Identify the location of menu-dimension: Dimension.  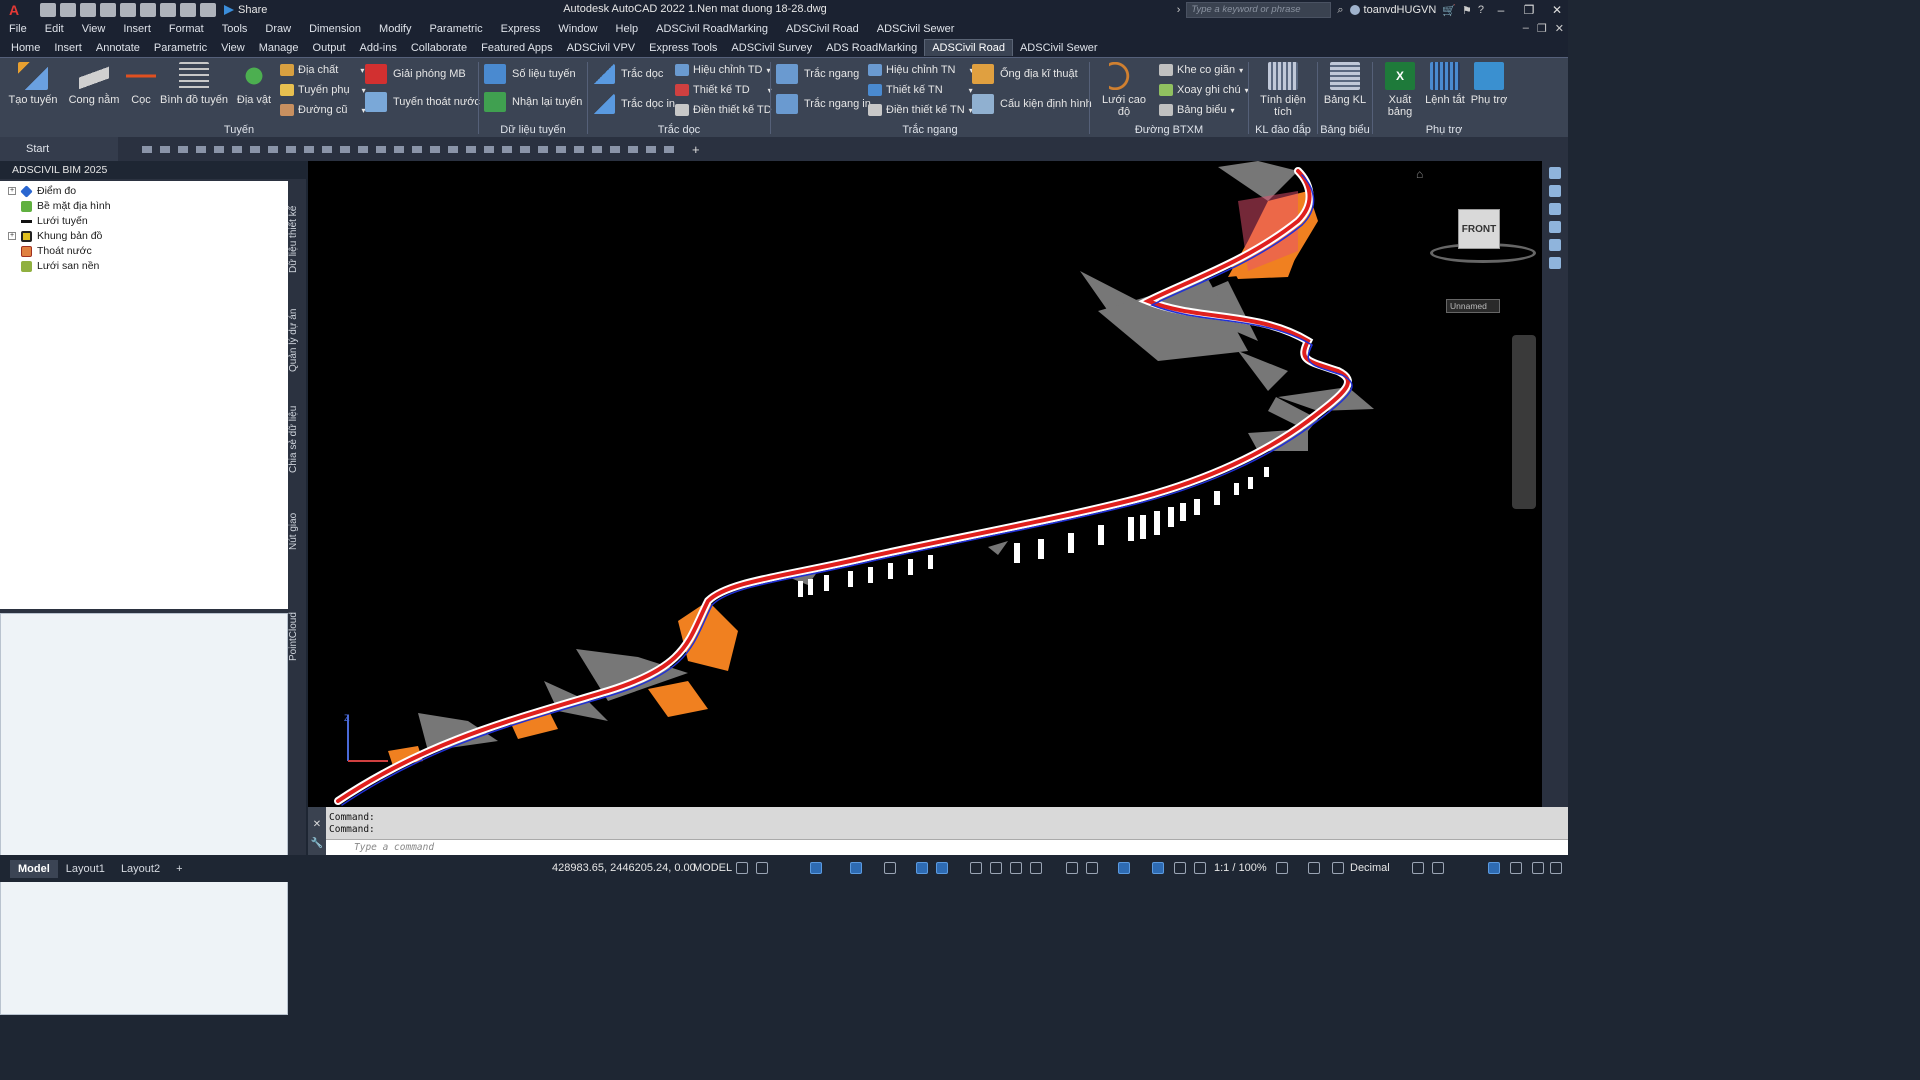
(335, 29).